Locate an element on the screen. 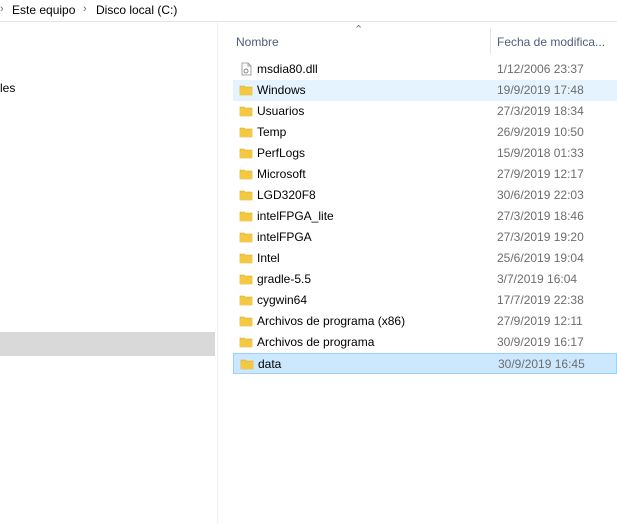  file-date: 15/9/2018 01:33 is located at coordinates (540, 153).